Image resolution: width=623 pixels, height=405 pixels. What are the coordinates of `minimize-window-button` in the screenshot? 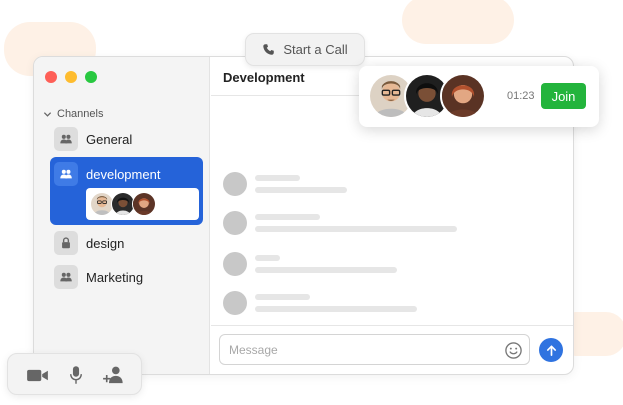 It's located at (71, 77).